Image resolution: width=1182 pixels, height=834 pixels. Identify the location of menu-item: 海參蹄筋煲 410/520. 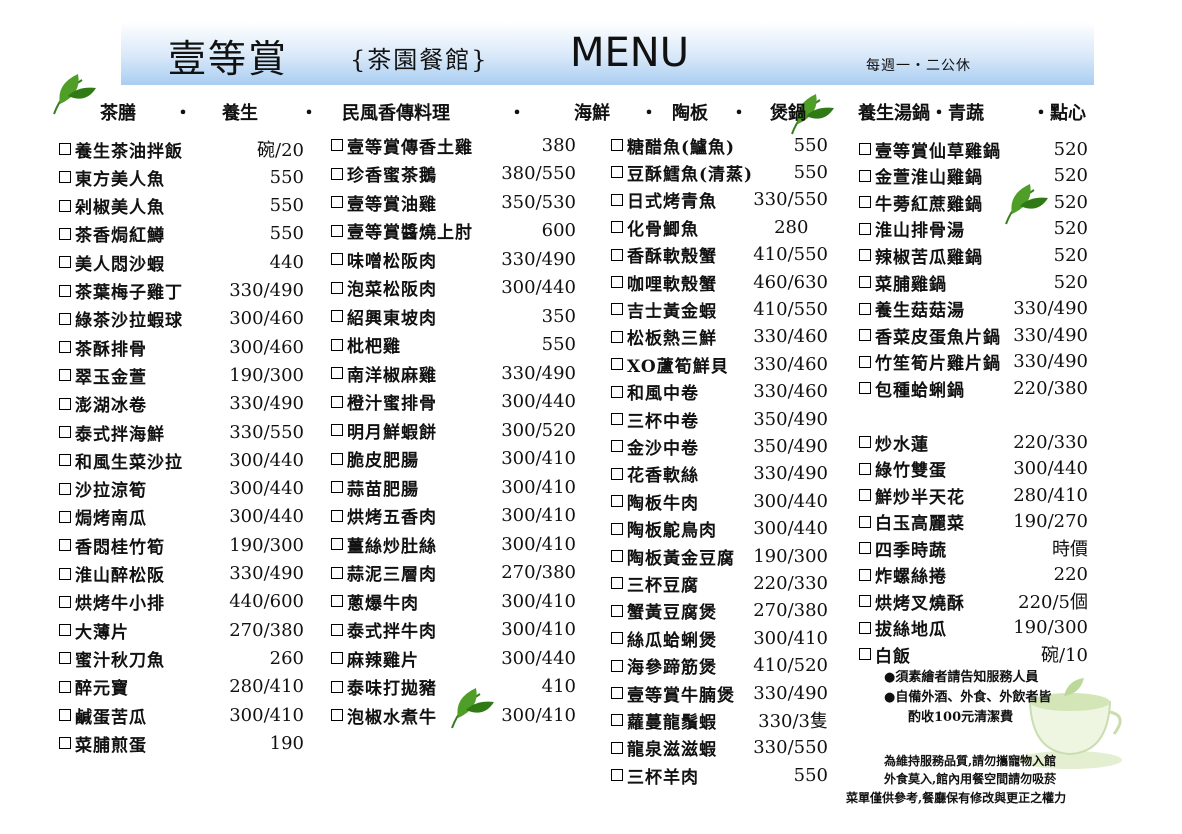
(719, 666).